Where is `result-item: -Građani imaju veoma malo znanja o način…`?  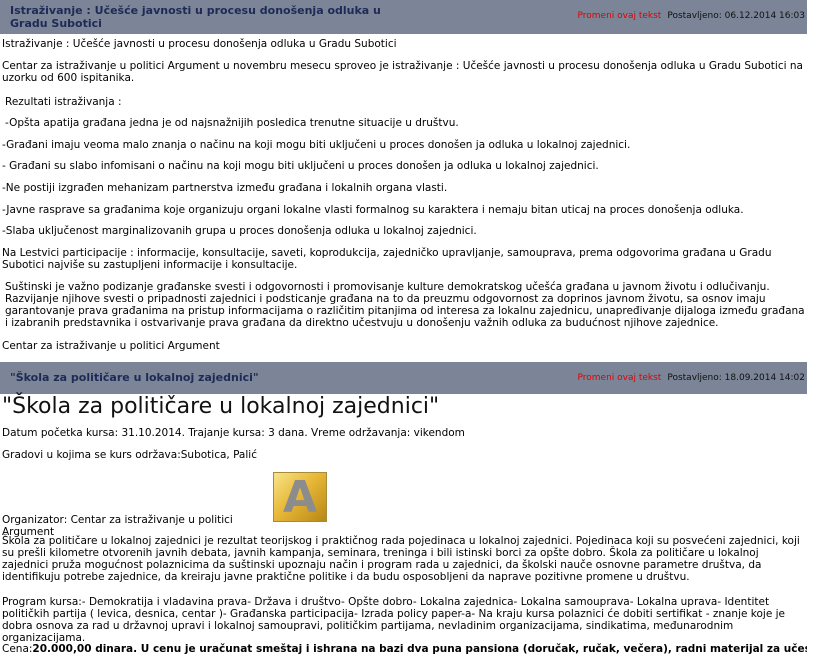
result-item: -Građani imaju veoma malo znanja o način… is located at coordinates (316, 145).